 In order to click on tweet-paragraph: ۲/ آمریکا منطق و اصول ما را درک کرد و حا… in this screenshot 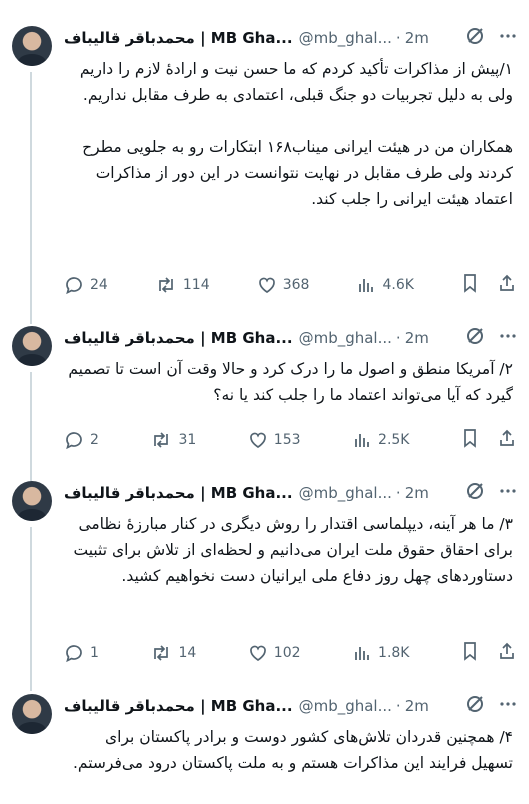, I will do `click(290, 382)`.